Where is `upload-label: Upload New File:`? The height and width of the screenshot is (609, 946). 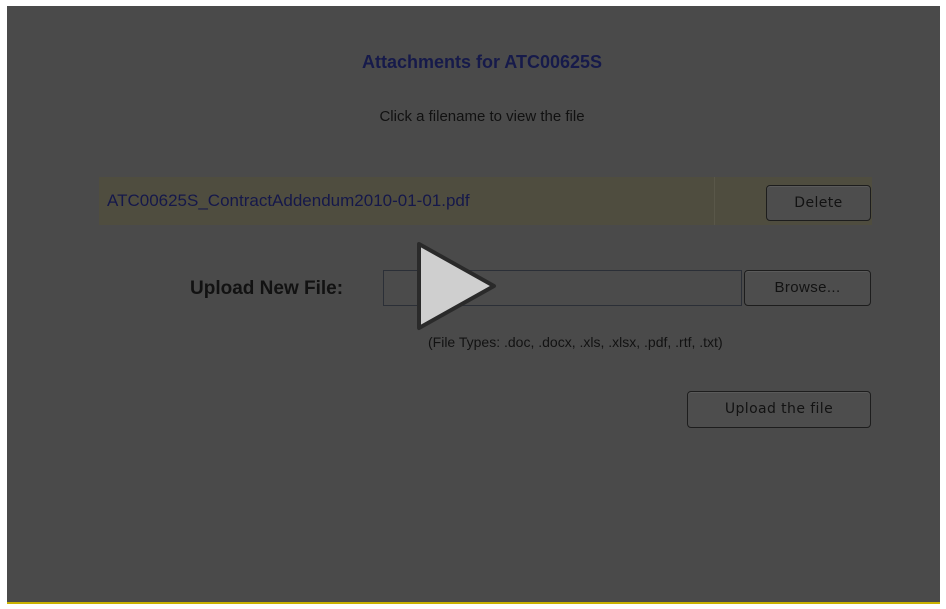 upload-label: Upload New File: is located at coordinates (267, 288).